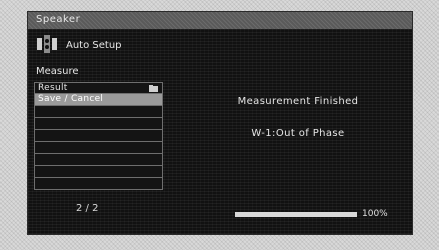 Image resolution: width=439 pixels, height=250 pixels. I want to click on speaker-microphone-icon, so click(47, 44).